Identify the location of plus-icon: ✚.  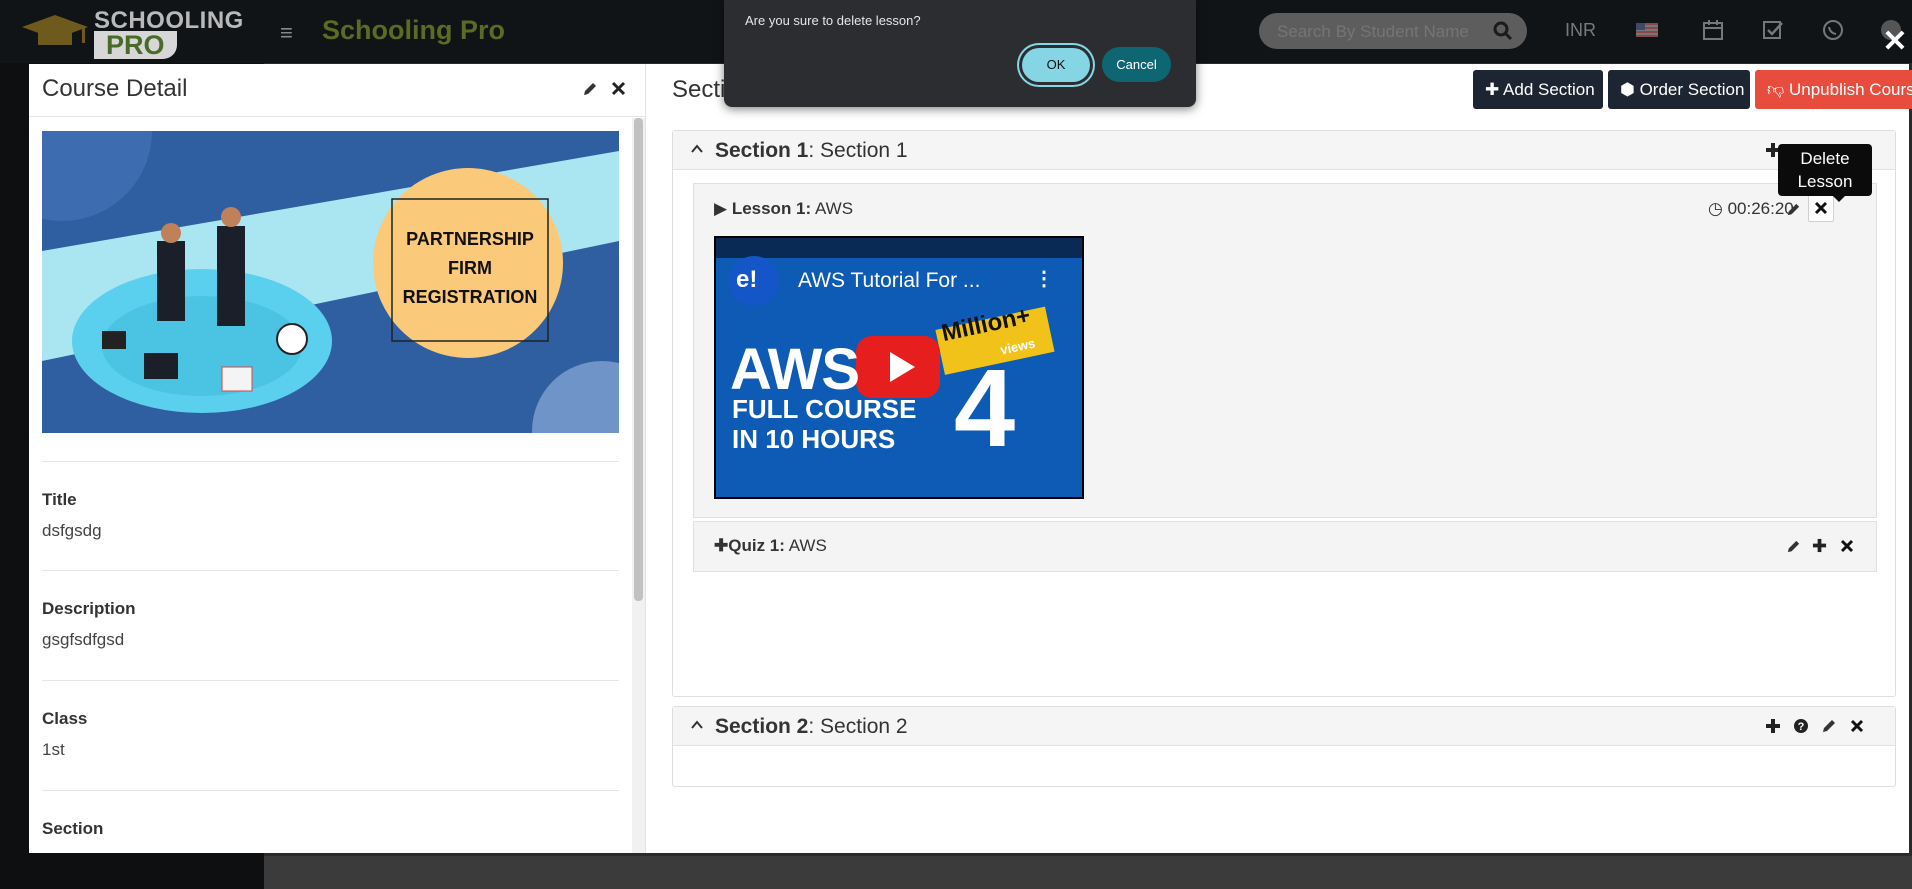
(1494, 89).